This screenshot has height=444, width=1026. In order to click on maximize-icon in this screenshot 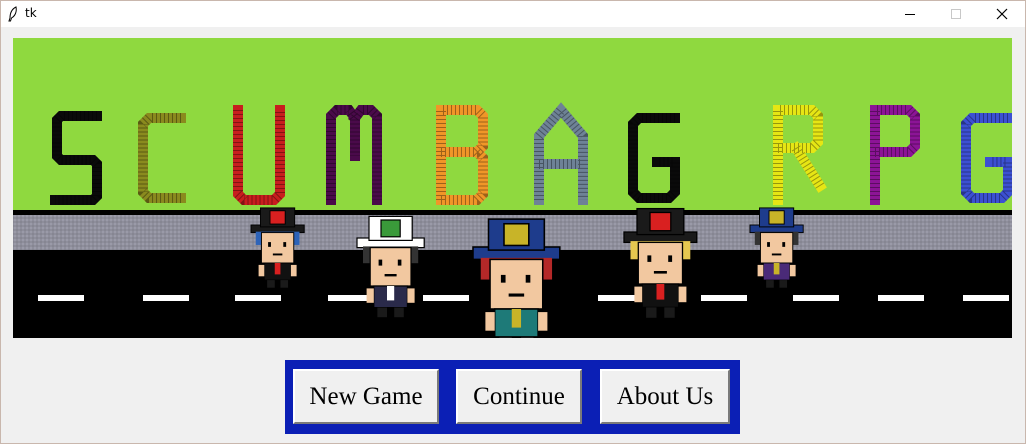, I will do `click(956, 14)`.